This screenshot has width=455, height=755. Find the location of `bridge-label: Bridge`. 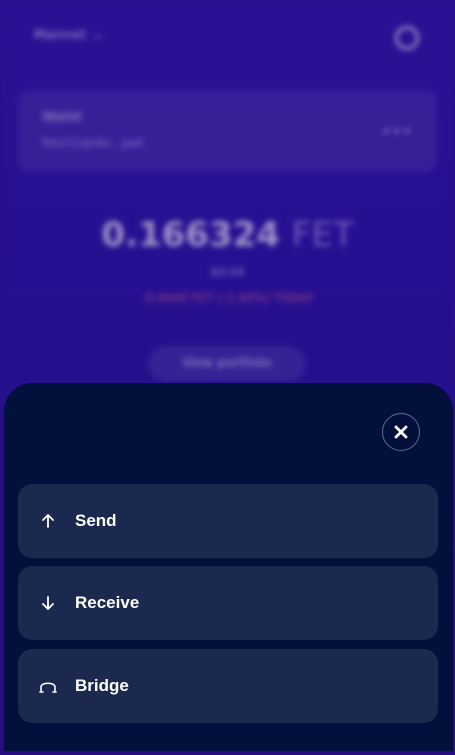

bridge-label: Bridge is located at coordinates (102, 685).